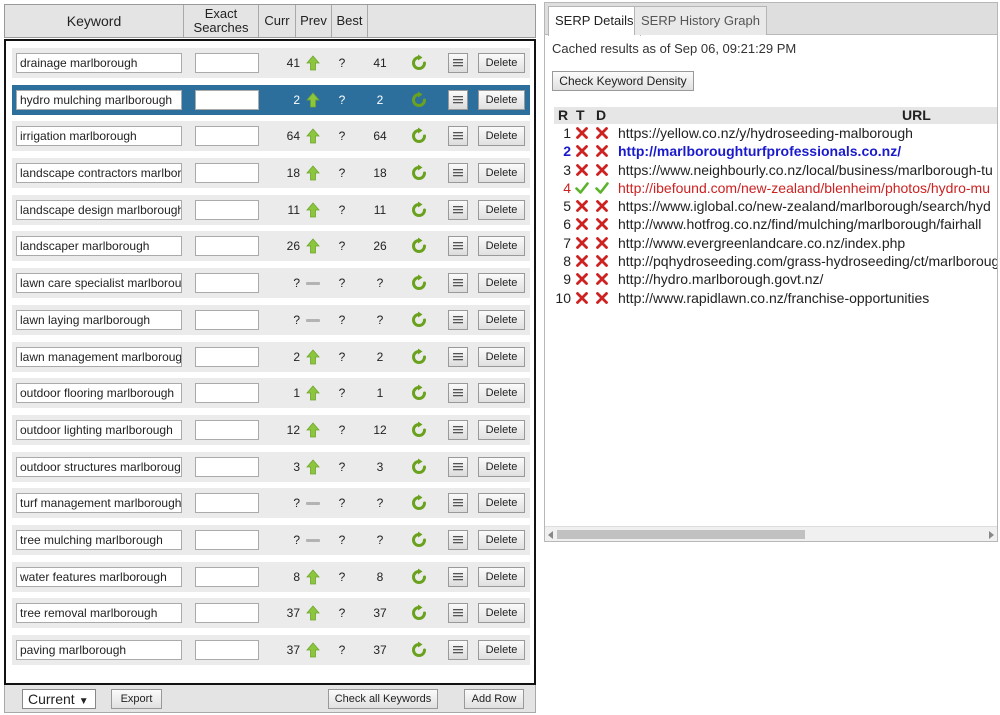  Describe the element at coordinates (383, 699) in the screenshot. I see `check-all-keywords-button: Check all Keywords` at that location.